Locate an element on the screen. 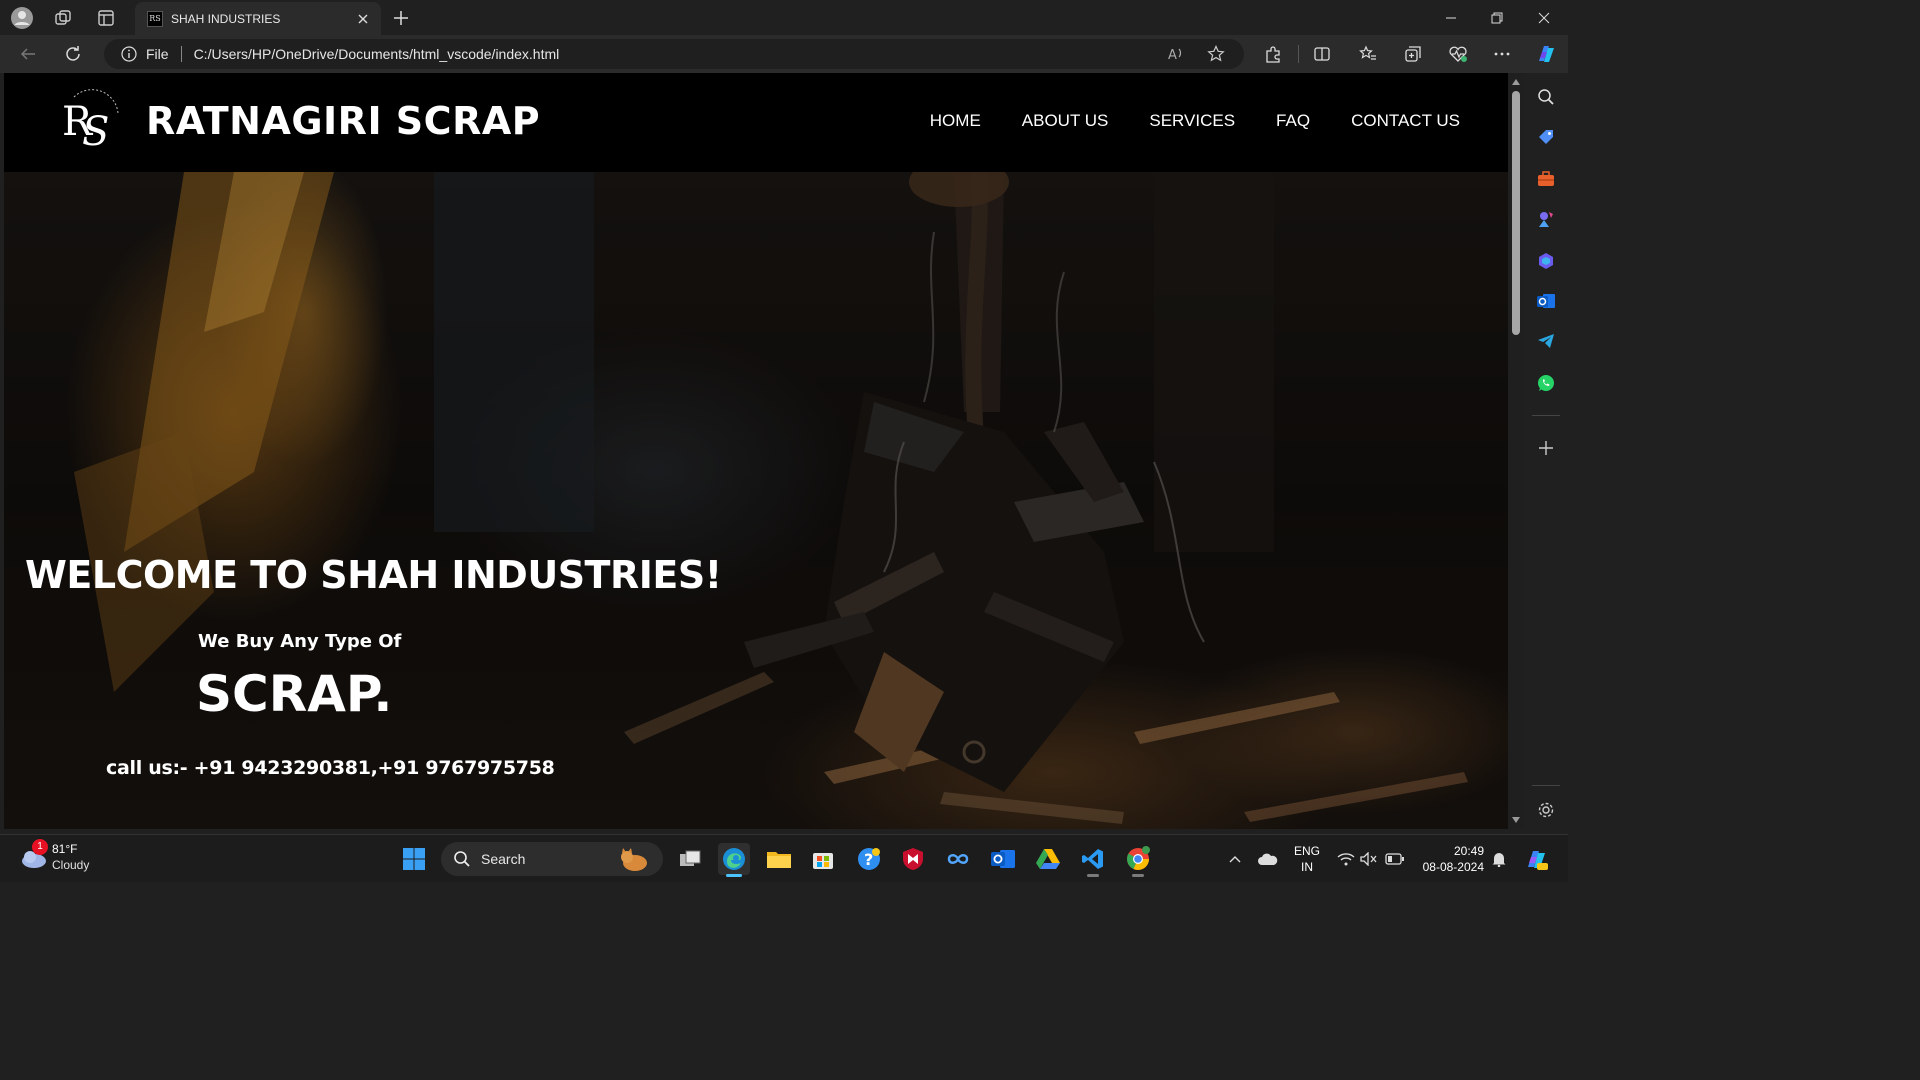 This screenshot has width=1920, height=1080. vertical-tabs-icon is located at coordinates (106, 18).